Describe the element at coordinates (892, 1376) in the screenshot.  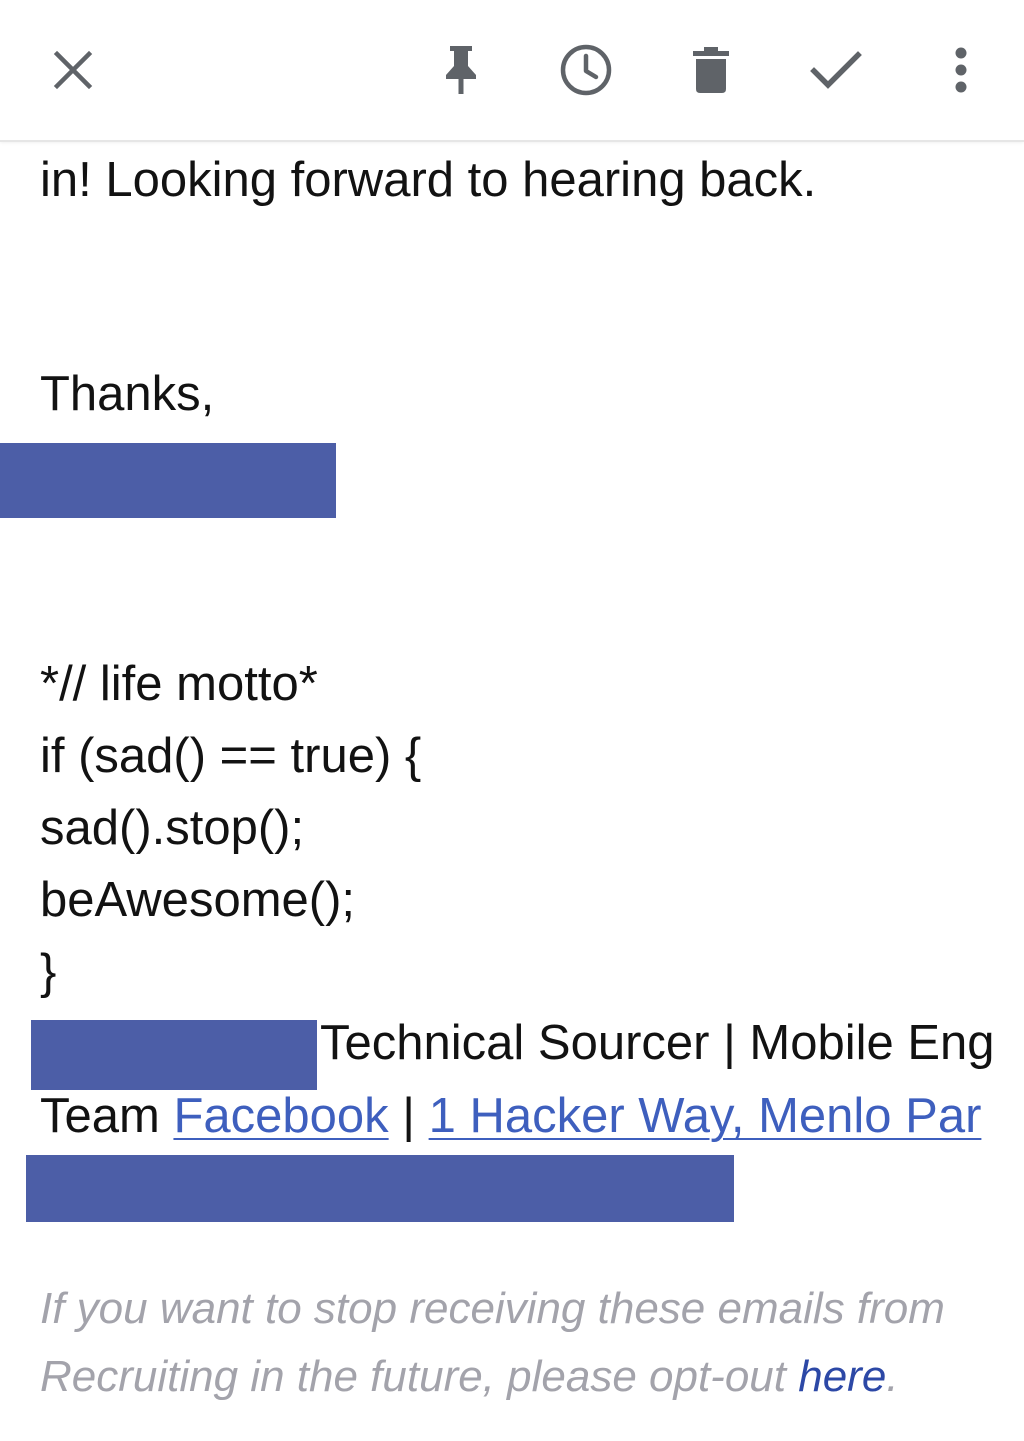
I see `footer-period: .` at that location.